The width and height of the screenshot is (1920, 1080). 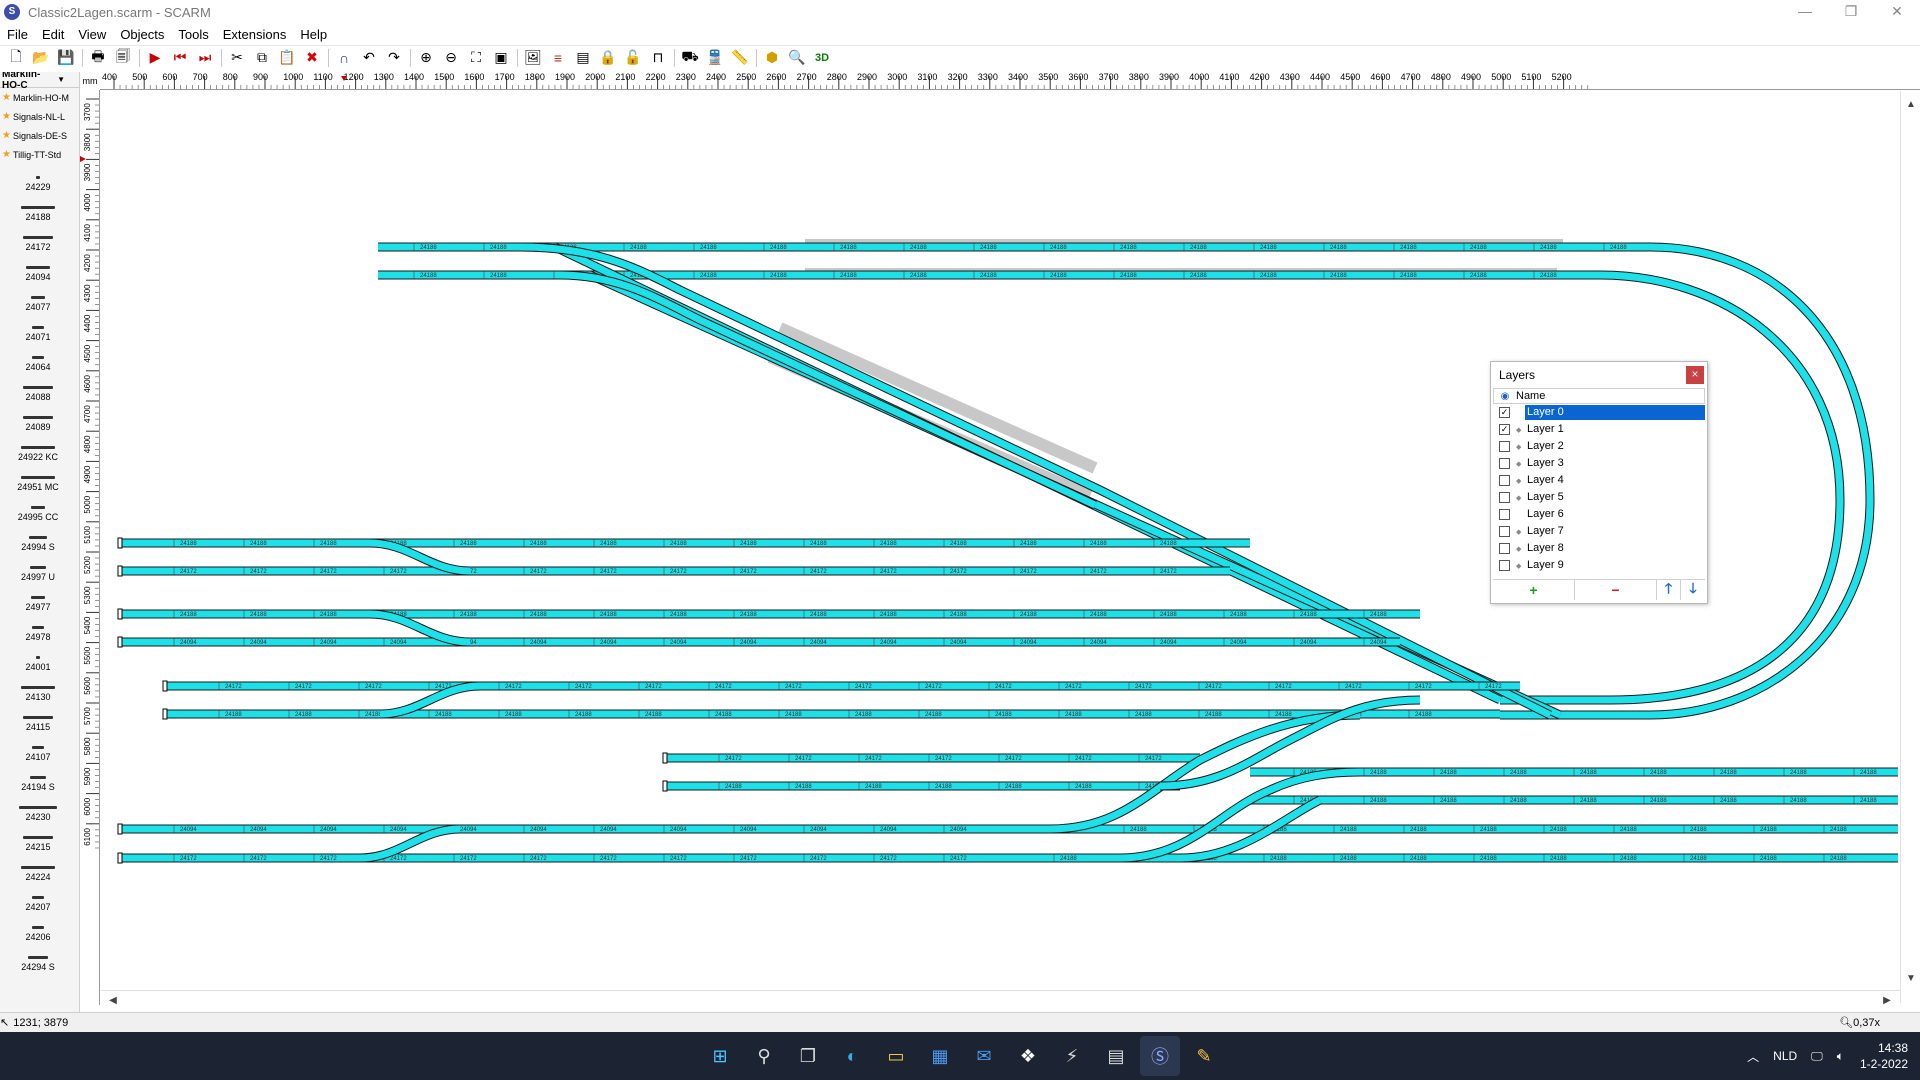 What do you see at coordinates (38, 357) in the screenshot?
I see `part-item: 24064` at bounding box center [38, 357].